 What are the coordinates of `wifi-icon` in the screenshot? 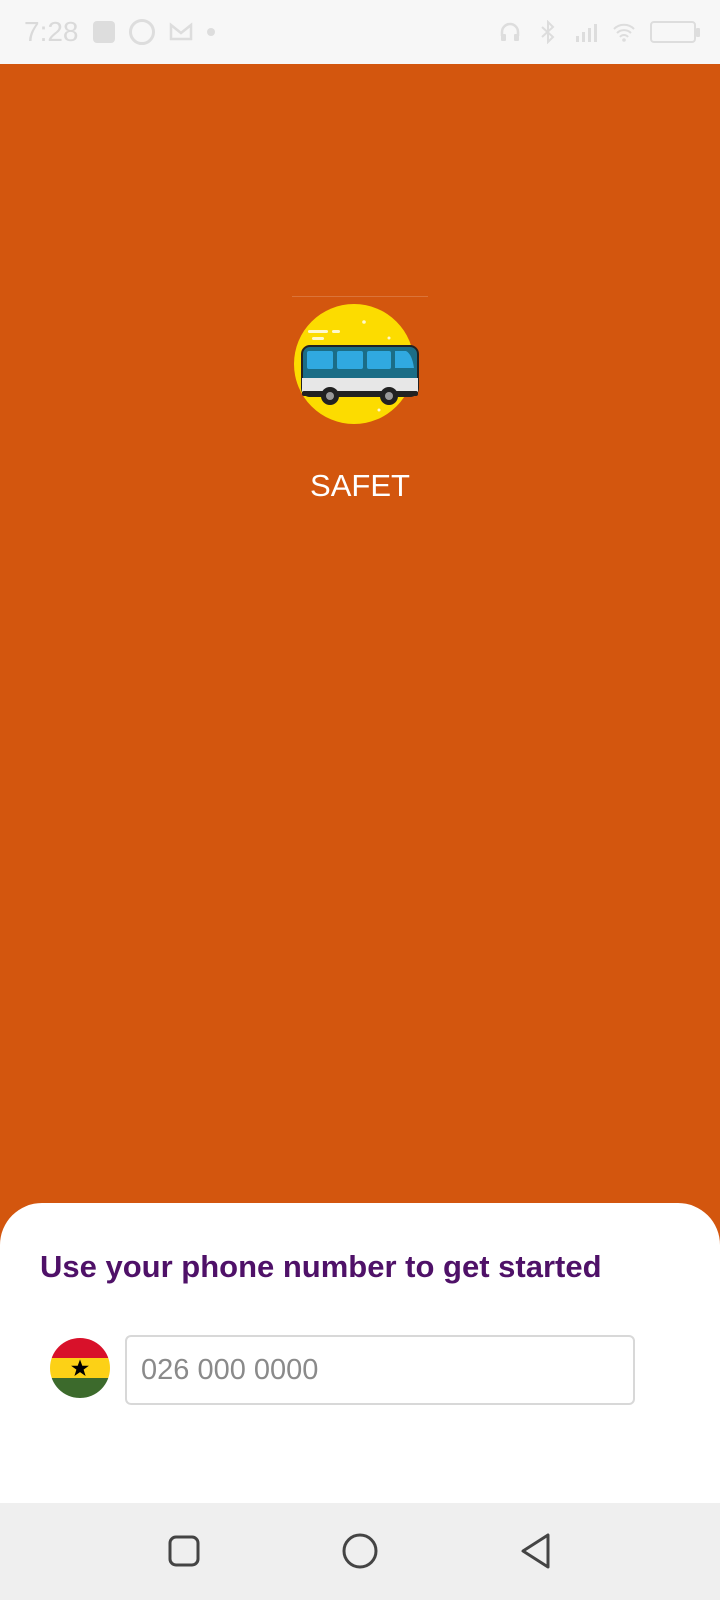 It's located at (624, 32).